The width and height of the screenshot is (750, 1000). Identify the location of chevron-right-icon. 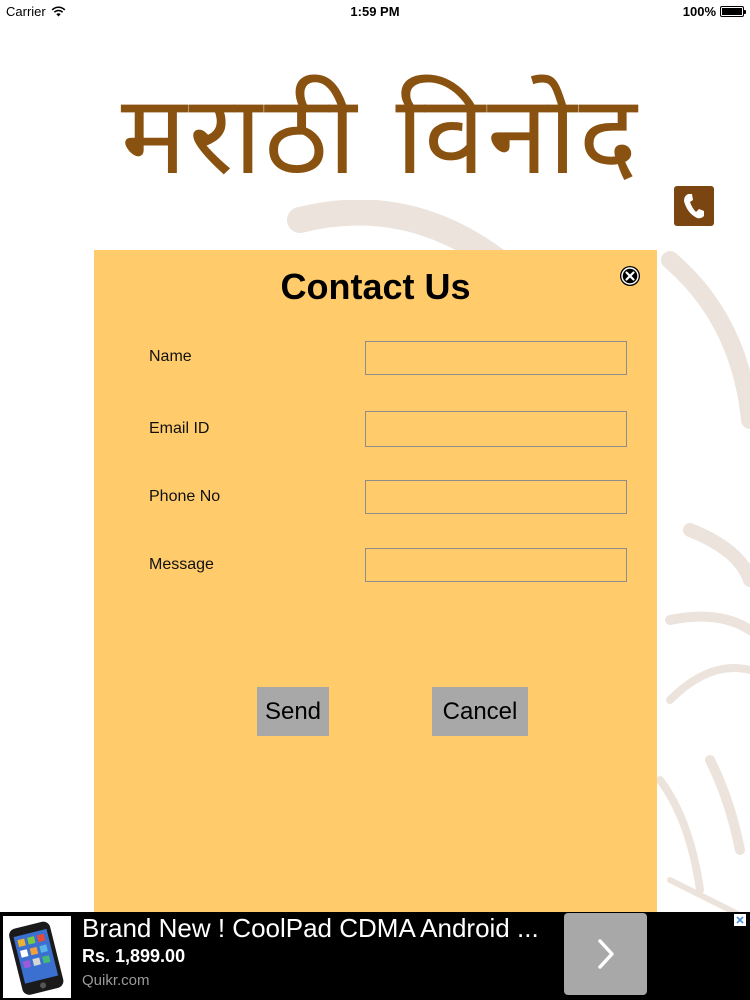
(605, 954).